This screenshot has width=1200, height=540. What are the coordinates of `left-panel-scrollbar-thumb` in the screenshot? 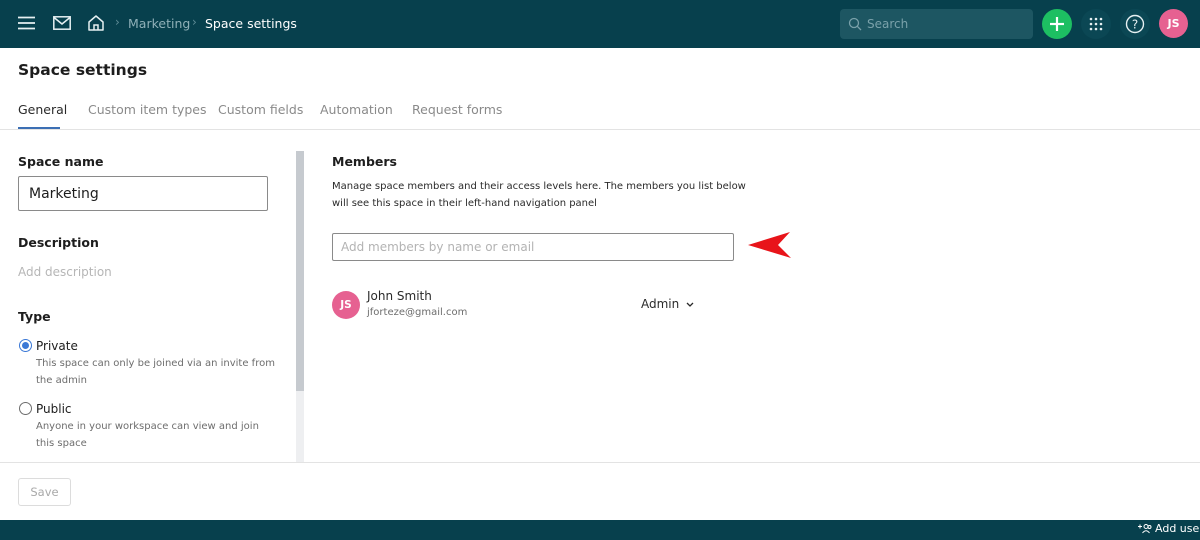 It's located at (300, 271).